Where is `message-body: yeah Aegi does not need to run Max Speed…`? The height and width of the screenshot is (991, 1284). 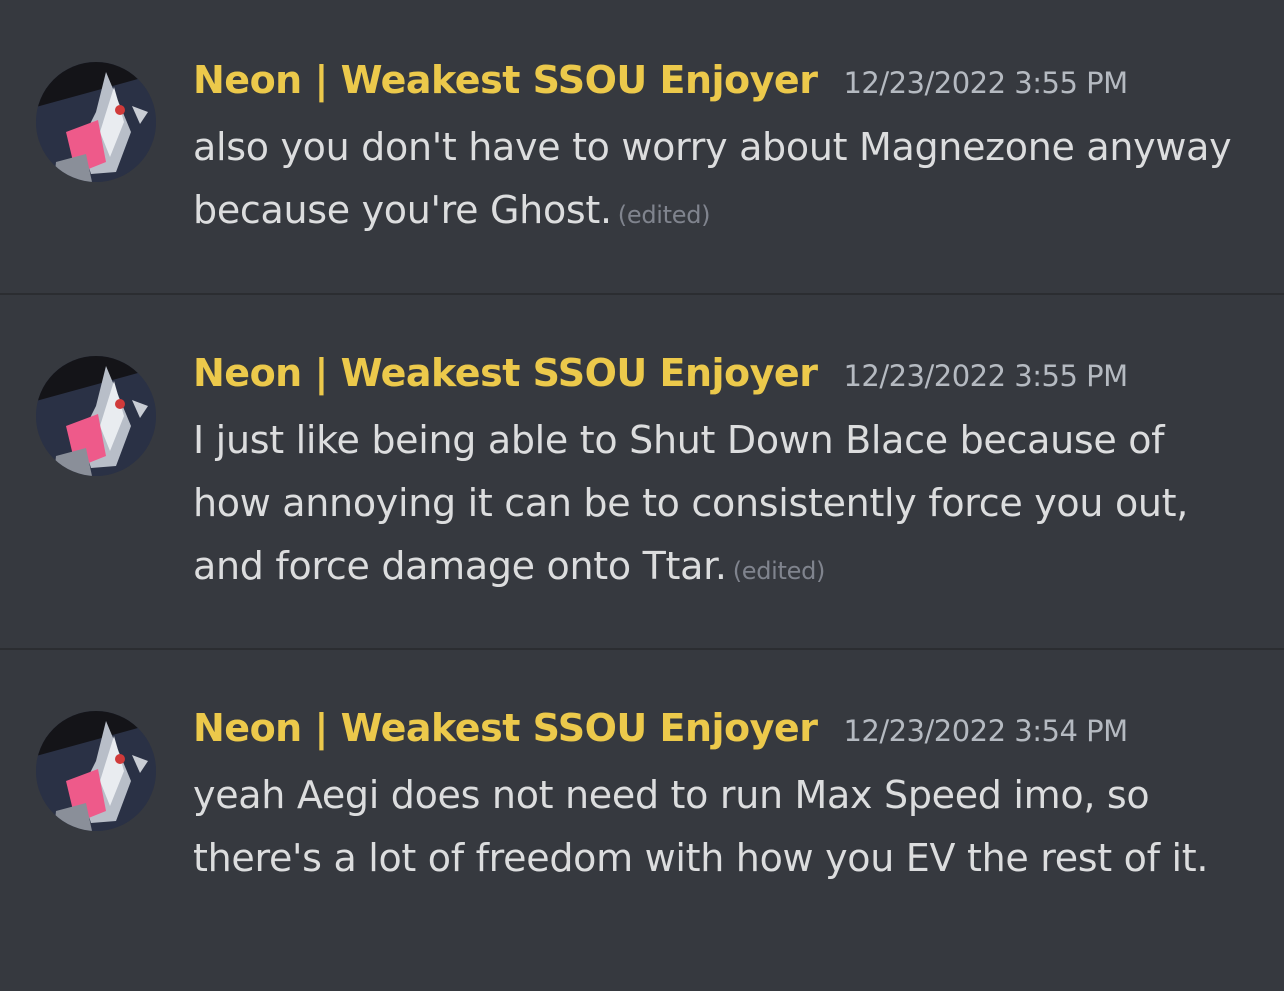
message-body: yeah Aegi does not need to run Max Speed… is located at coordinates (701, 826).